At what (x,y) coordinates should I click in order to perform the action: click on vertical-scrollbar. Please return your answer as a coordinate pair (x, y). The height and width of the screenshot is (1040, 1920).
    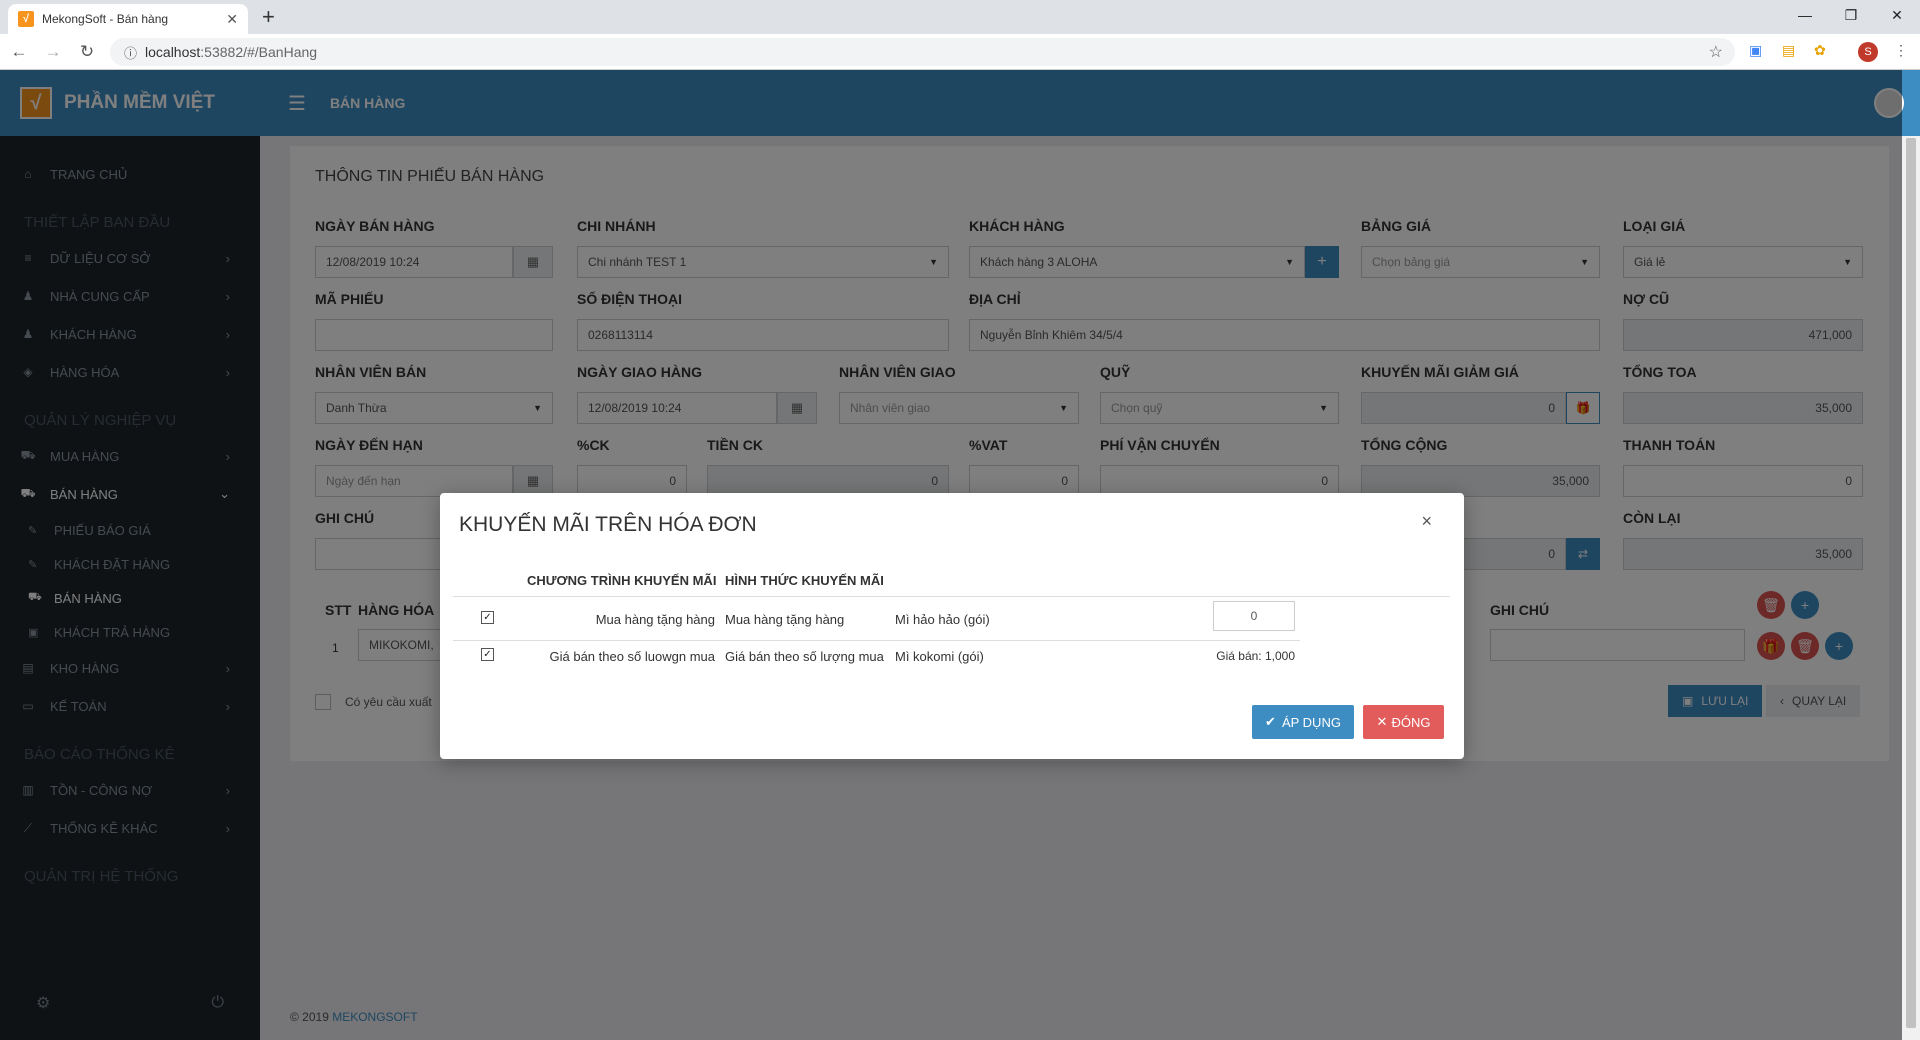
    Looking at the image, I should click on (1911, 588).